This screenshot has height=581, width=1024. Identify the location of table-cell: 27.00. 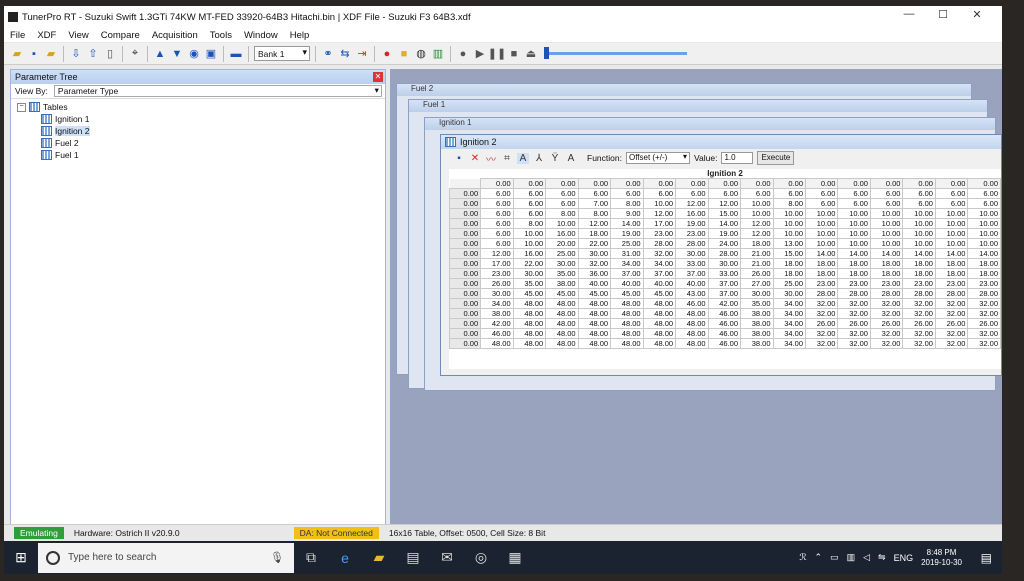
(757, 283).